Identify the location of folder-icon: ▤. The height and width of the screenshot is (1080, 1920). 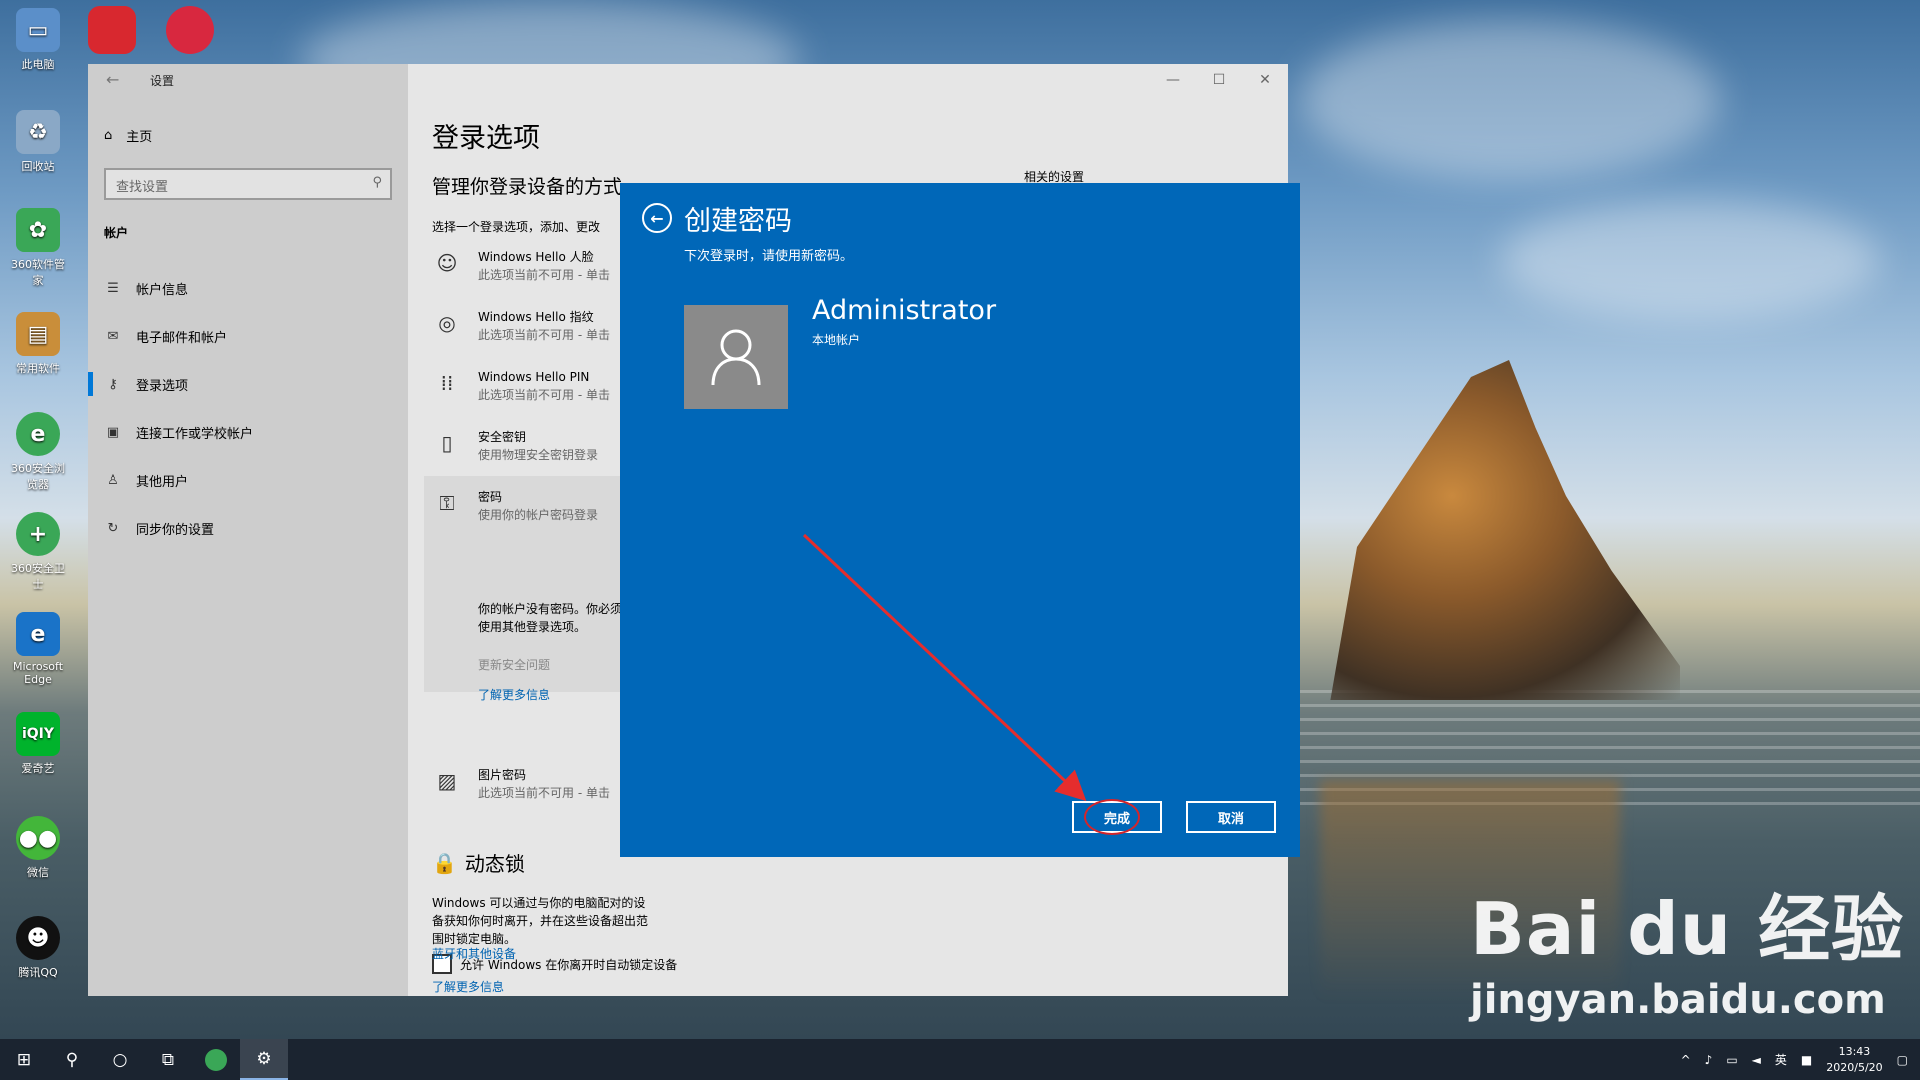
(38, 334).